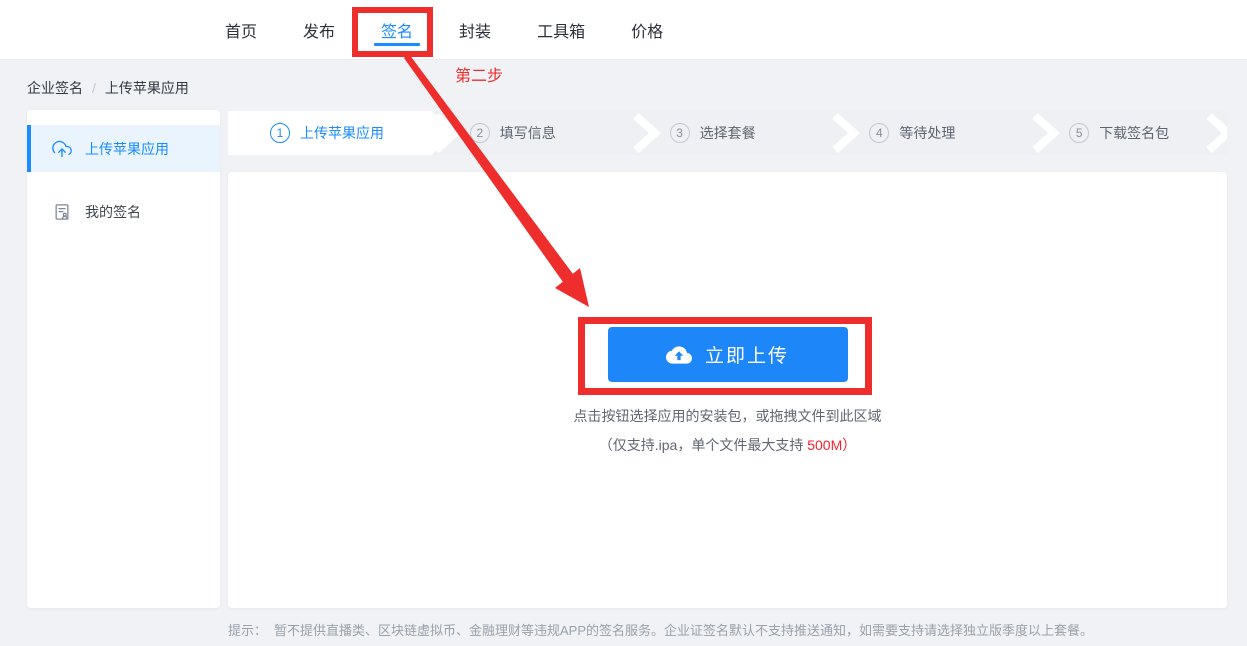 This screenshot has width=1247, height=646. I want to click on step-1-upload: 1 上传苹果应用, so click(328, 133).